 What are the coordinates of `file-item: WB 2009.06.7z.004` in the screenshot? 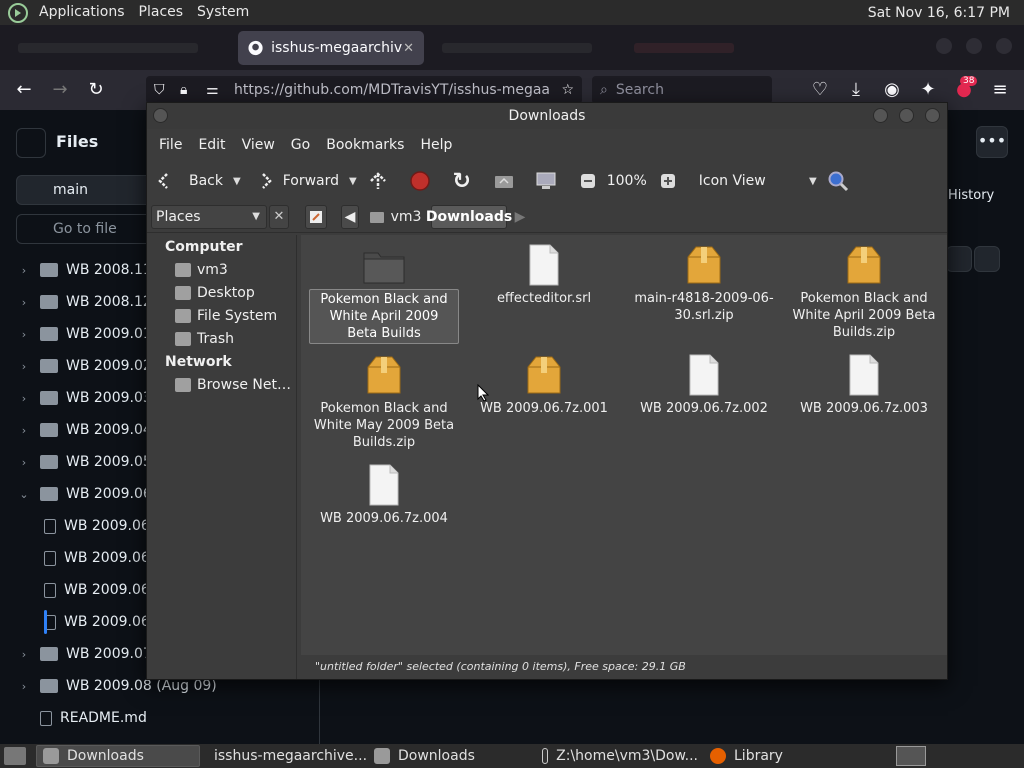 It's located at (384, 495).